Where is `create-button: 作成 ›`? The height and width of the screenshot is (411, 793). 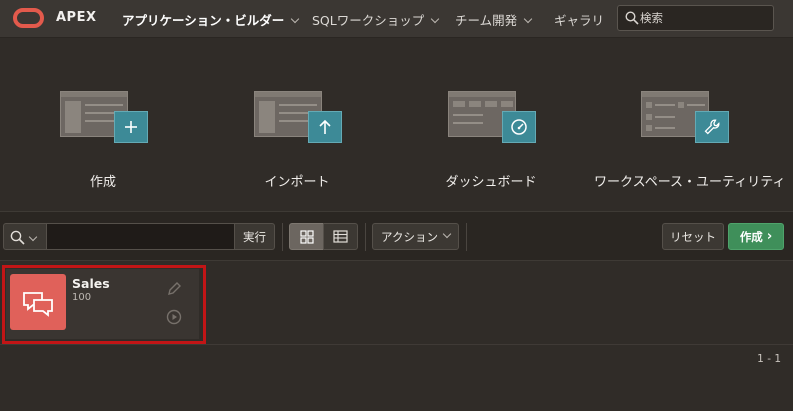 create-button: 作成 › is located at coordinates (756, 236).